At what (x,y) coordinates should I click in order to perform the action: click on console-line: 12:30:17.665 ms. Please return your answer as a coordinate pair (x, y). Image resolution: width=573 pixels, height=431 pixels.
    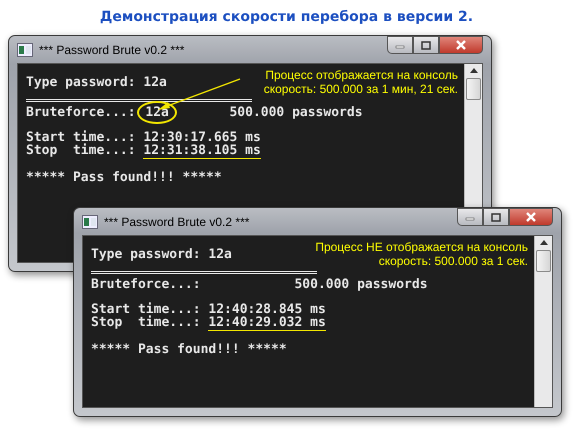
    Looking at the image, I should click on (202, 137).